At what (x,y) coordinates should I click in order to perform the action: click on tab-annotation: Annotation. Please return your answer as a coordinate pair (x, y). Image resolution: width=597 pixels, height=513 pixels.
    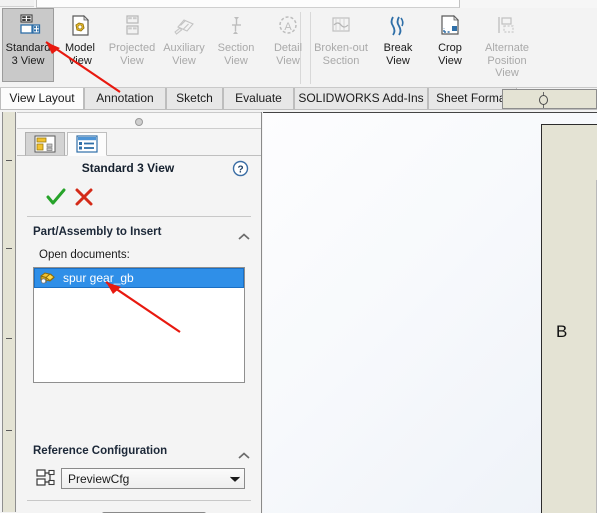
    Looking at the image, I should click on (125, 99).